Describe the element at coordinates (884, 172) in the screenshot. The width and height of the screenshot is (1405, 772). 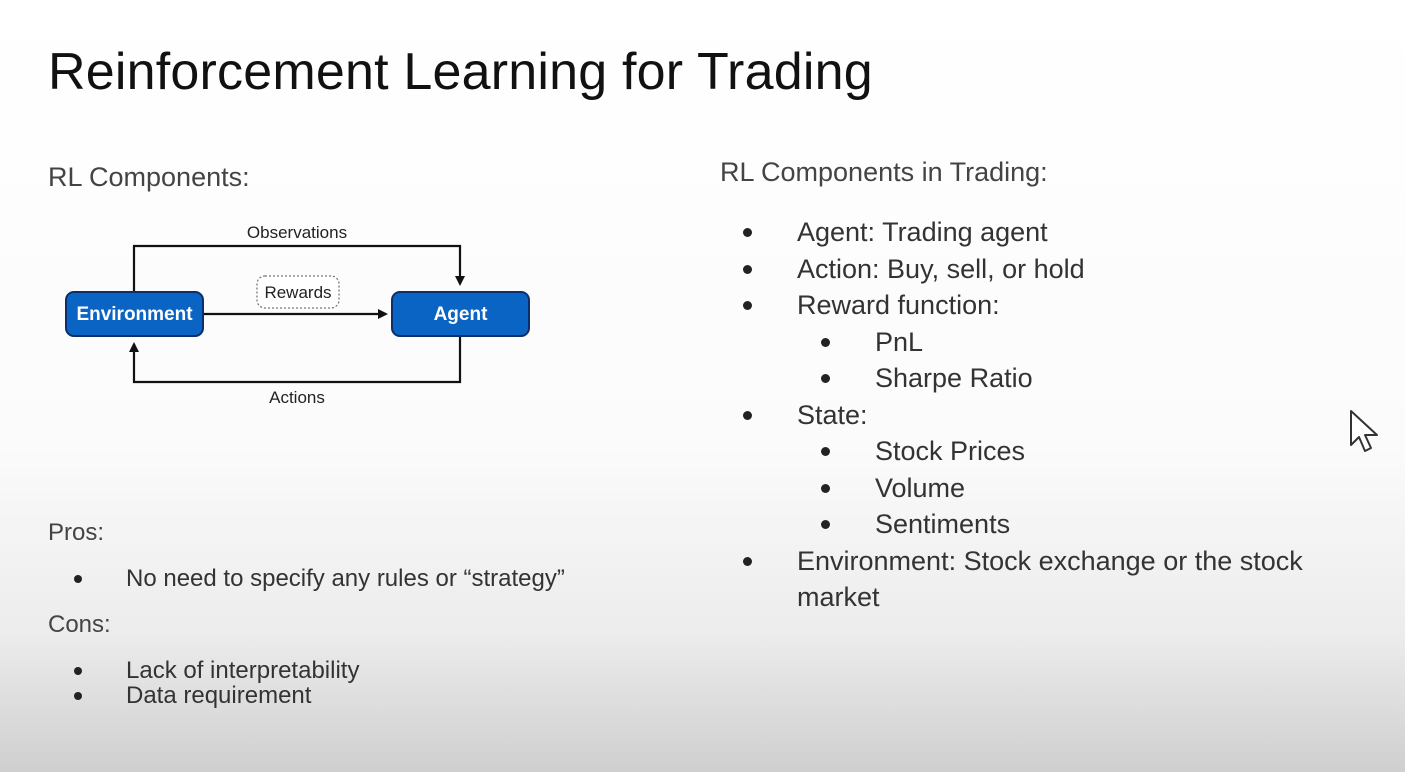
I see `rl-trading-heading: RL Components in Trading:` at that location.